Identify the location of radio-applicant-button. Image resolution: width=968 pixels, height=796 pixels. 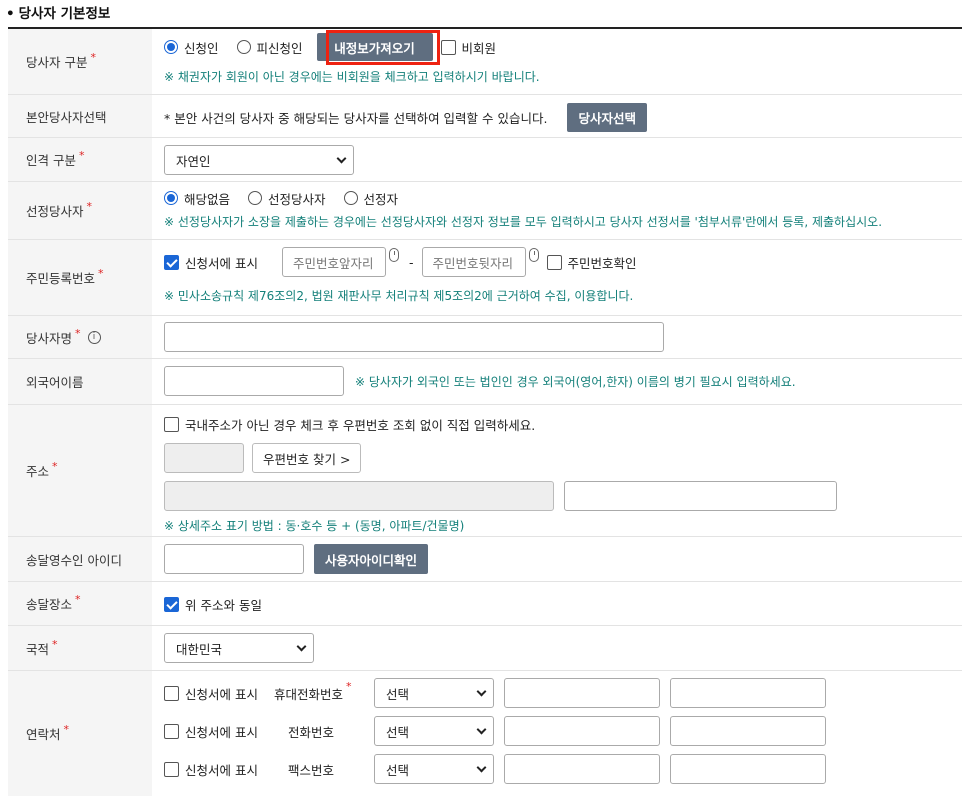
(171, 47).